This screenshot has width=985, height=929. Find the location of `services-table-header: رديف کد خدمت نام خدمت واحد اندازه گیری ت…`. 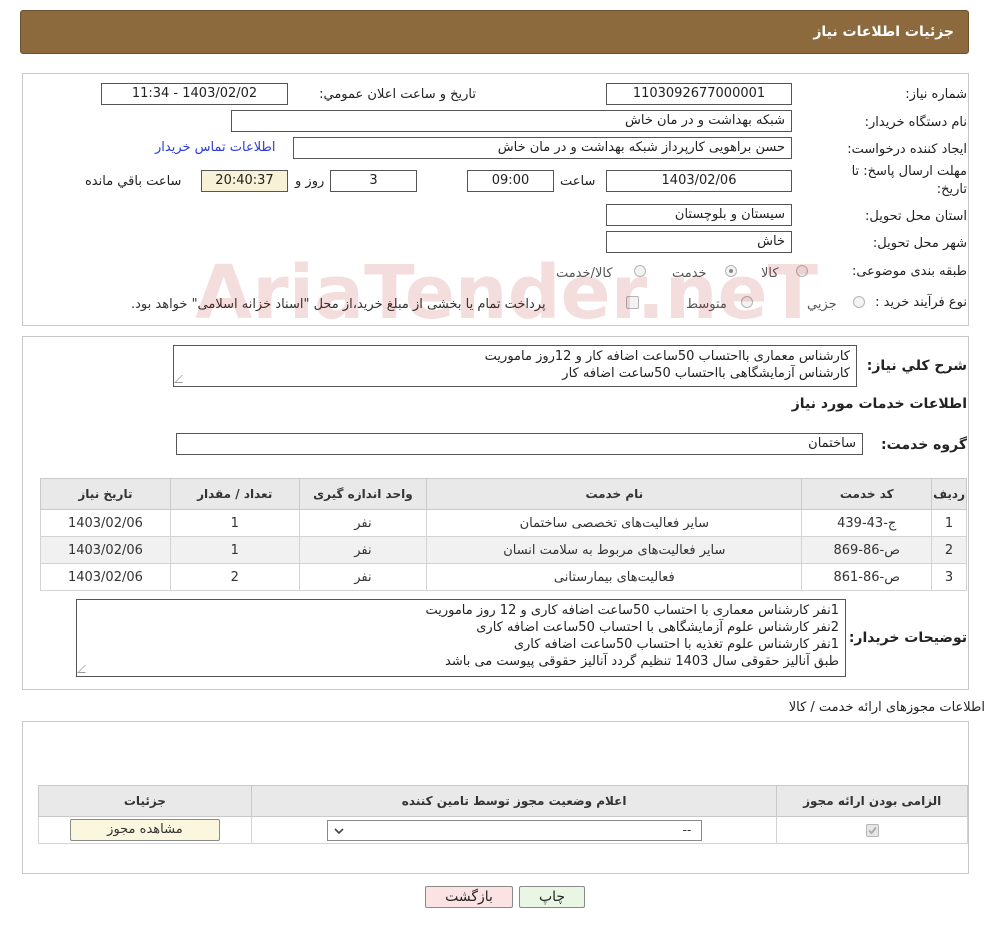

services-table-header: رديف کد خدمت نام خدمت واحد اندازه گیری ت… is located at coordinates (503, 494).